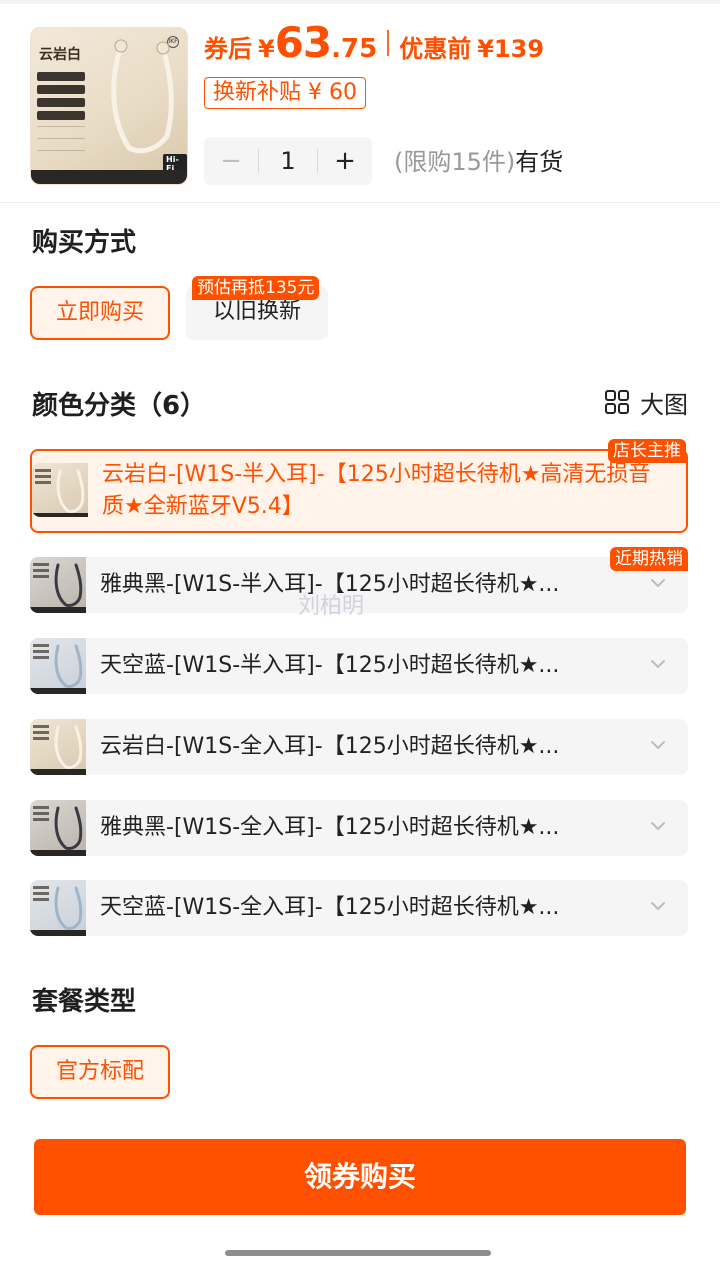 The height and width of the screenshot is (1270, 720). Describe the element at coordinates (360, 2) in the screenshot. I see `top-divider` at that location.